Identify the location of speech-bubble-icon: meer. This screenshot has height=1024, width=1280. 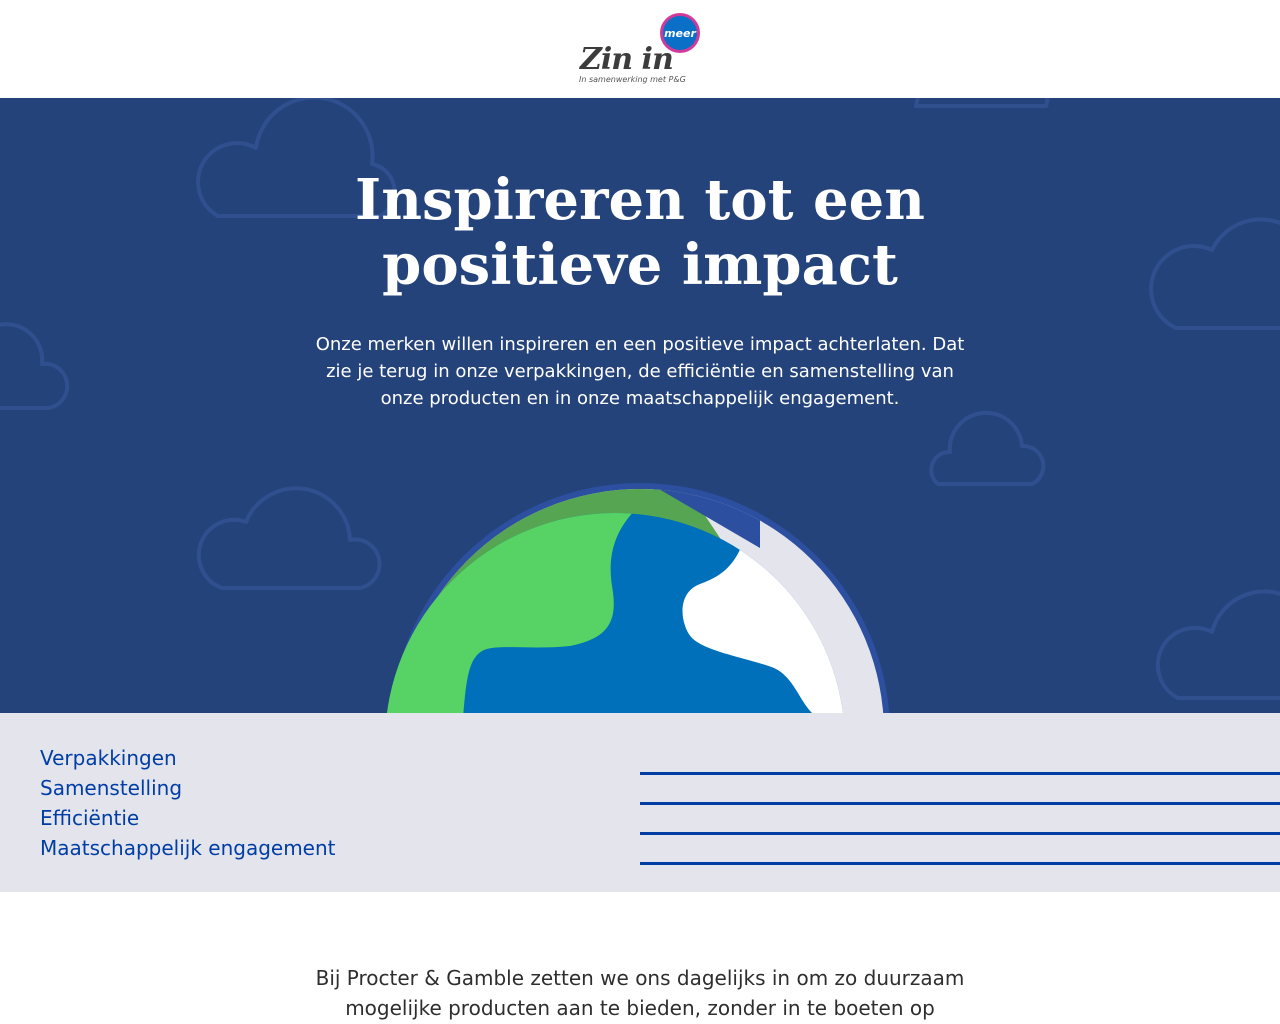
(680, 33).